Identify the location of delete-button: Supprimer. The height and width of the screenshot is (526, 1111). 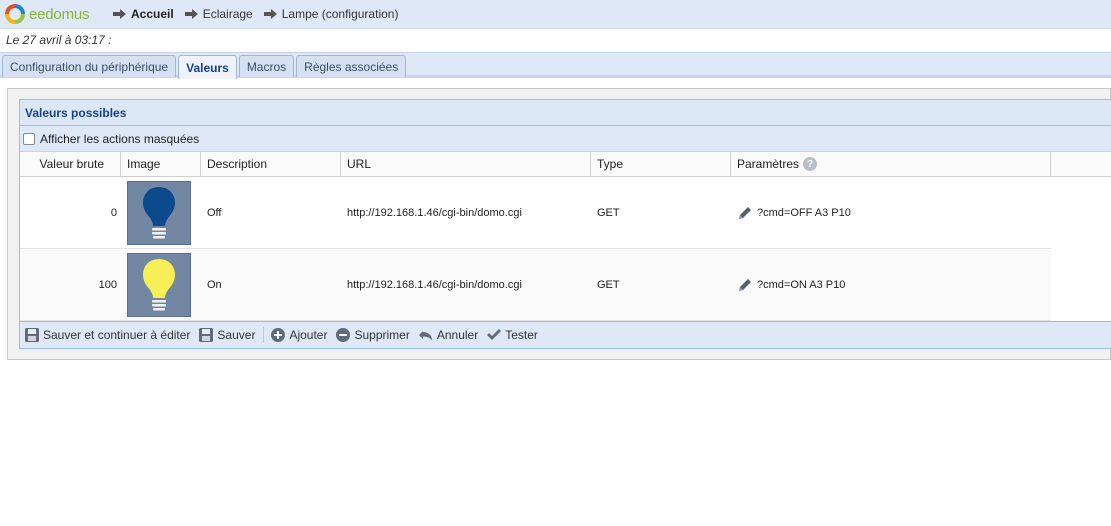
(372, 335).